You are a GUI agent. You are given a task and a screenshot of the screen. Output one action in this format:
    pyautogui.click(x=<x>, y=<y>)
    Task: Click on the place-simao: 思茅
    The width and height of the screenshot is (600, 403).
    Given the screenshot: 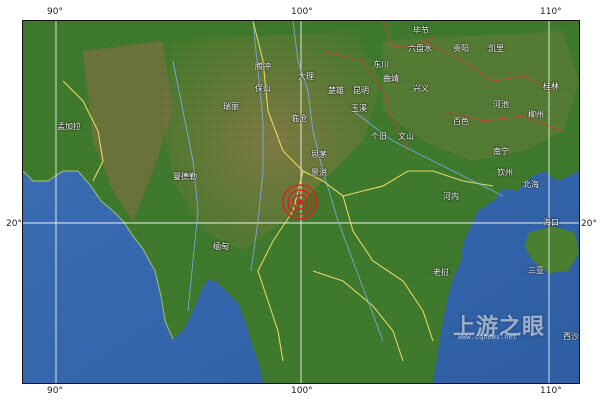 What is the action you would take?
    pyautogui.click(x=319, y=154)
    